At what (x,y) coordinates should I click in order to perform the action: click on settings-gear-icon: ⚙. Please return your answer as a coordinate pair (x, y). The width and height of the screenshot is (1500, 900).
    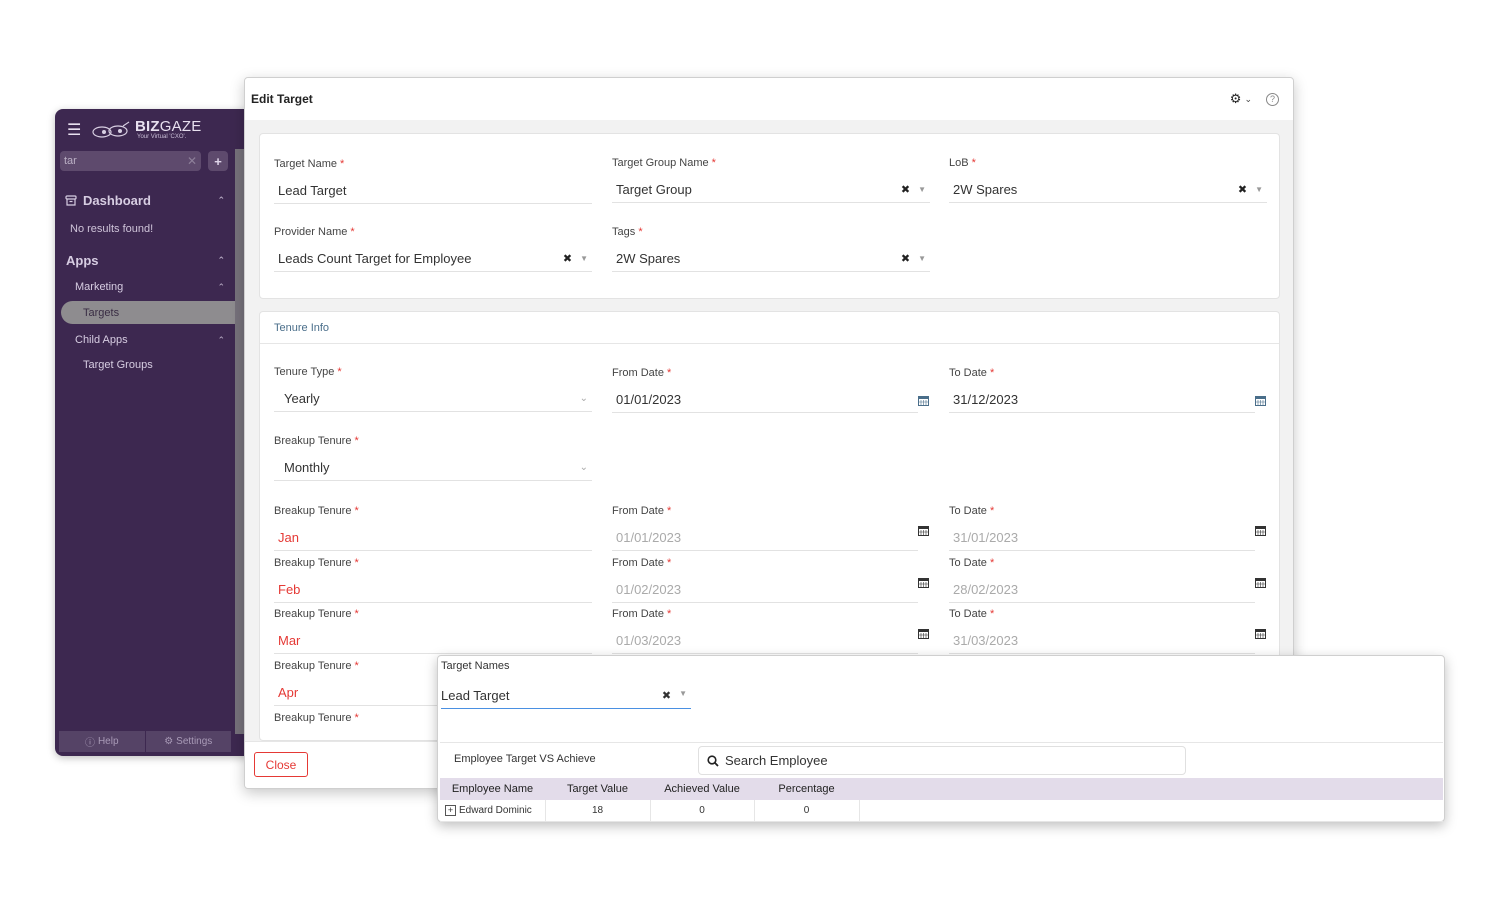
    Looking at the image, I should click on (169, 741).